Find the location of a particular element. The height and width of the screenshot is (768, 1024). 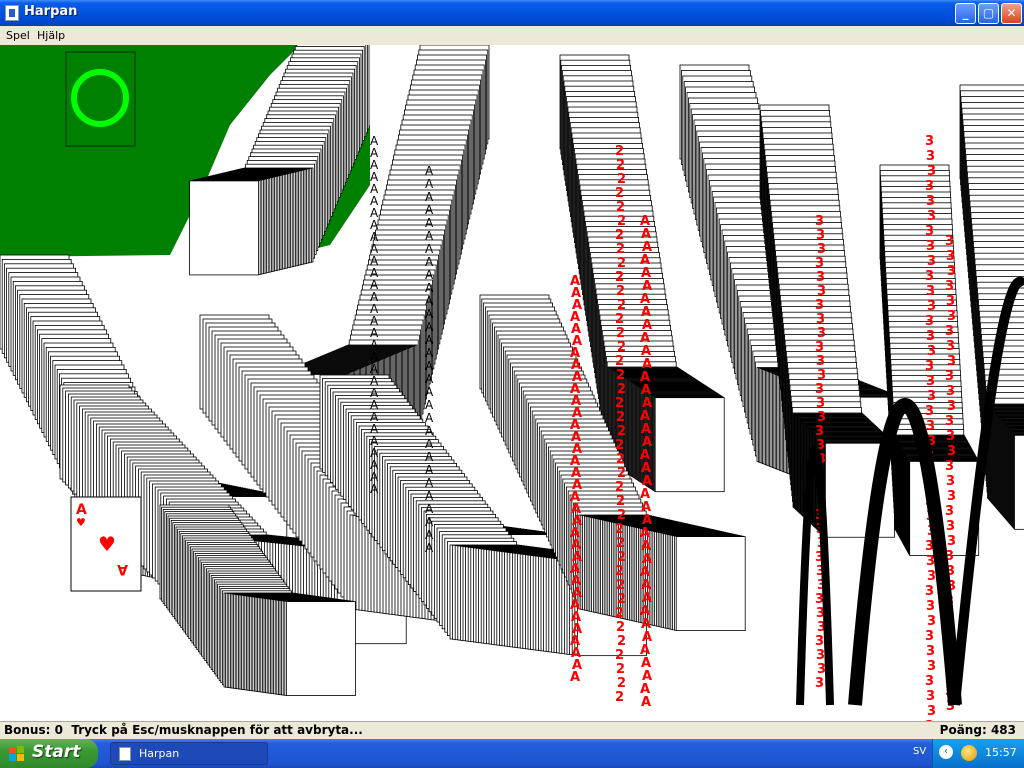

bonus-value: 0 is located at coordinates (58, 730).